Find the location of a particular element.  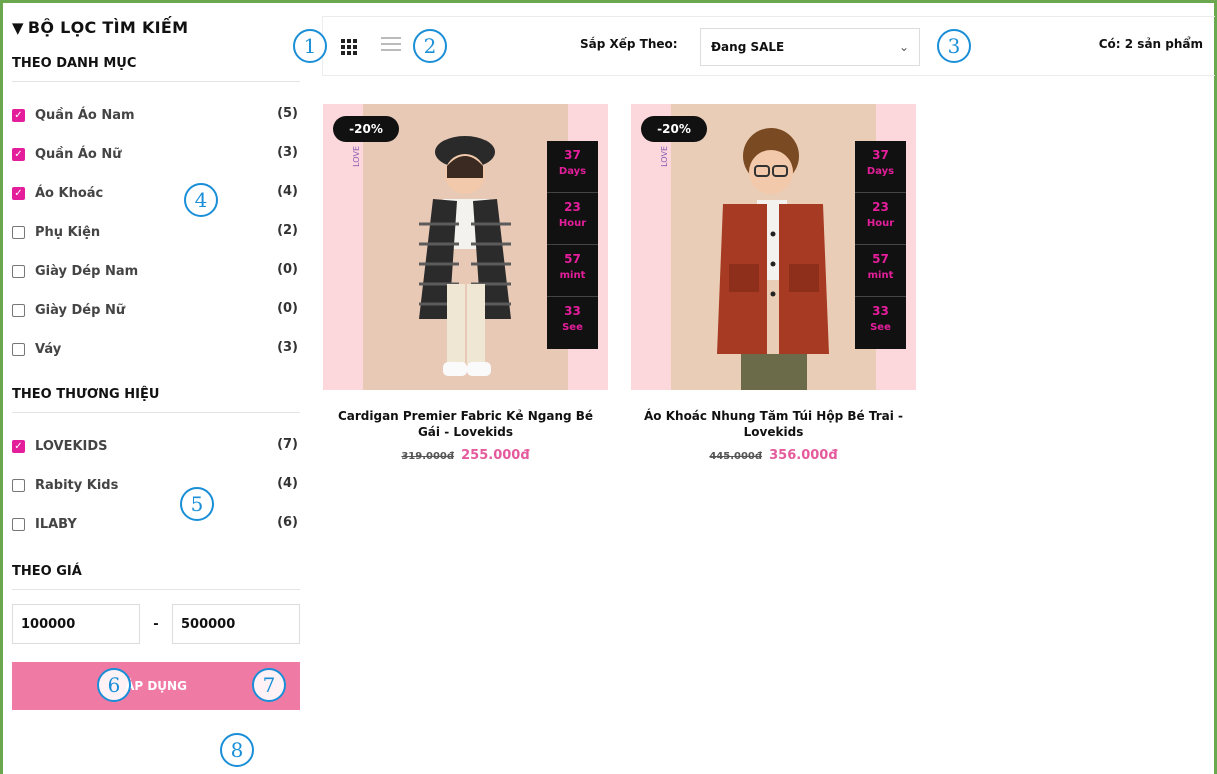

brand-list: ✓ LOVEKIDS (7) Rabity Kids (4) ILABY (6) is located at coordinates (156, 485).